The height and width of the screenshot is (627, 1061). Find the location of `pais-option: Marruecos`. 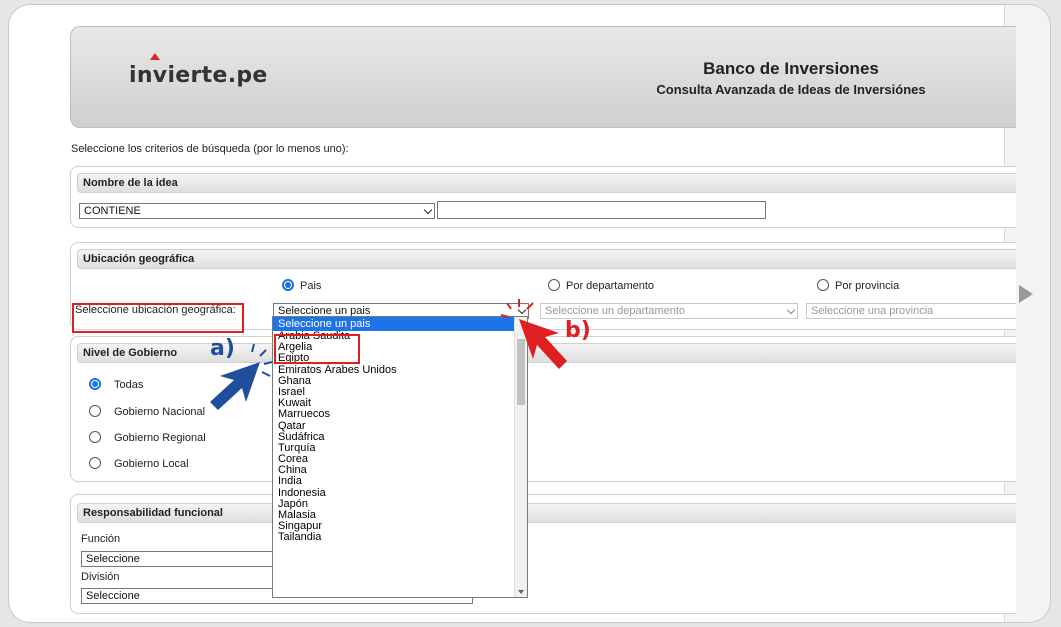

pais-option: Marruecos is located at coordinates (394, 414).